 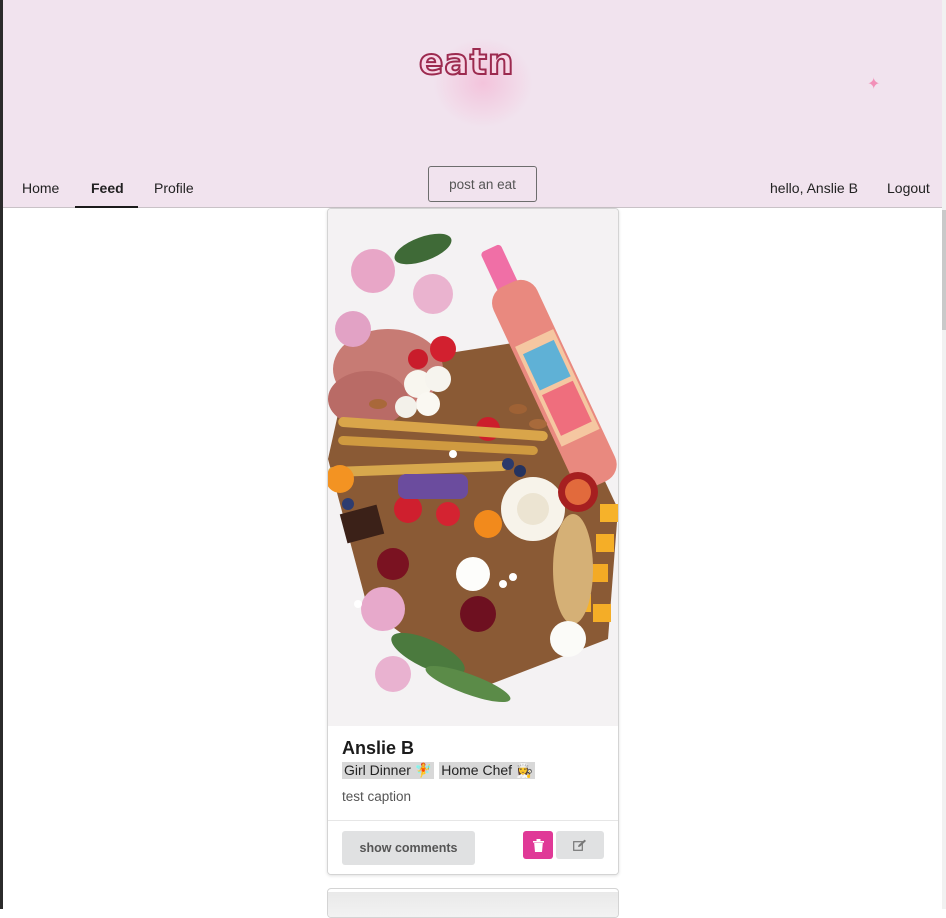 What do you see at coordinates (378, 748) in the screenshot?
I see `post-author: Anslie B` at bounding box center [378, 748].